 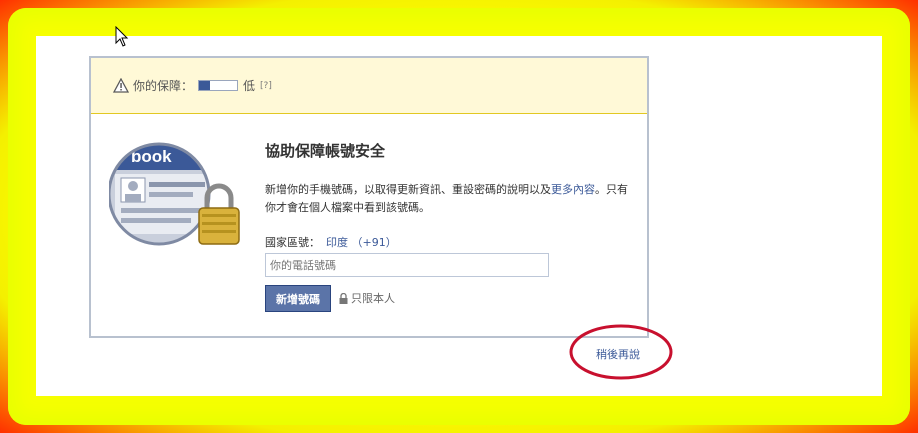 I want to click on phone-number-input, so click(x=407, y=265).